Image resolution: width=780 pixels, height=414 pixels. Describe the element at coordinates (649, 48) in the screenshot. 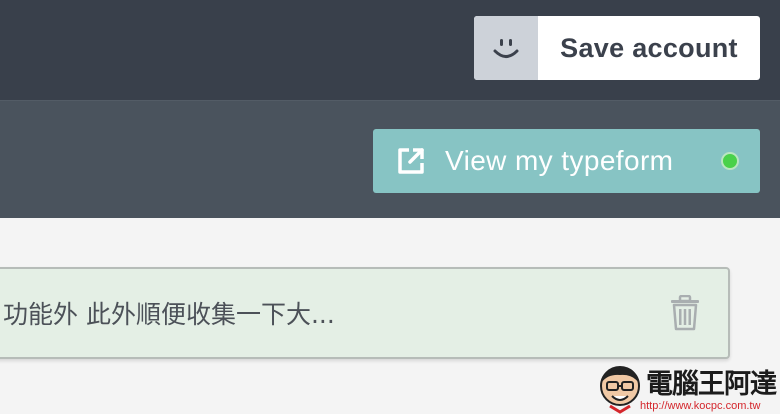

I see `save-account-label: Save account` at that location.